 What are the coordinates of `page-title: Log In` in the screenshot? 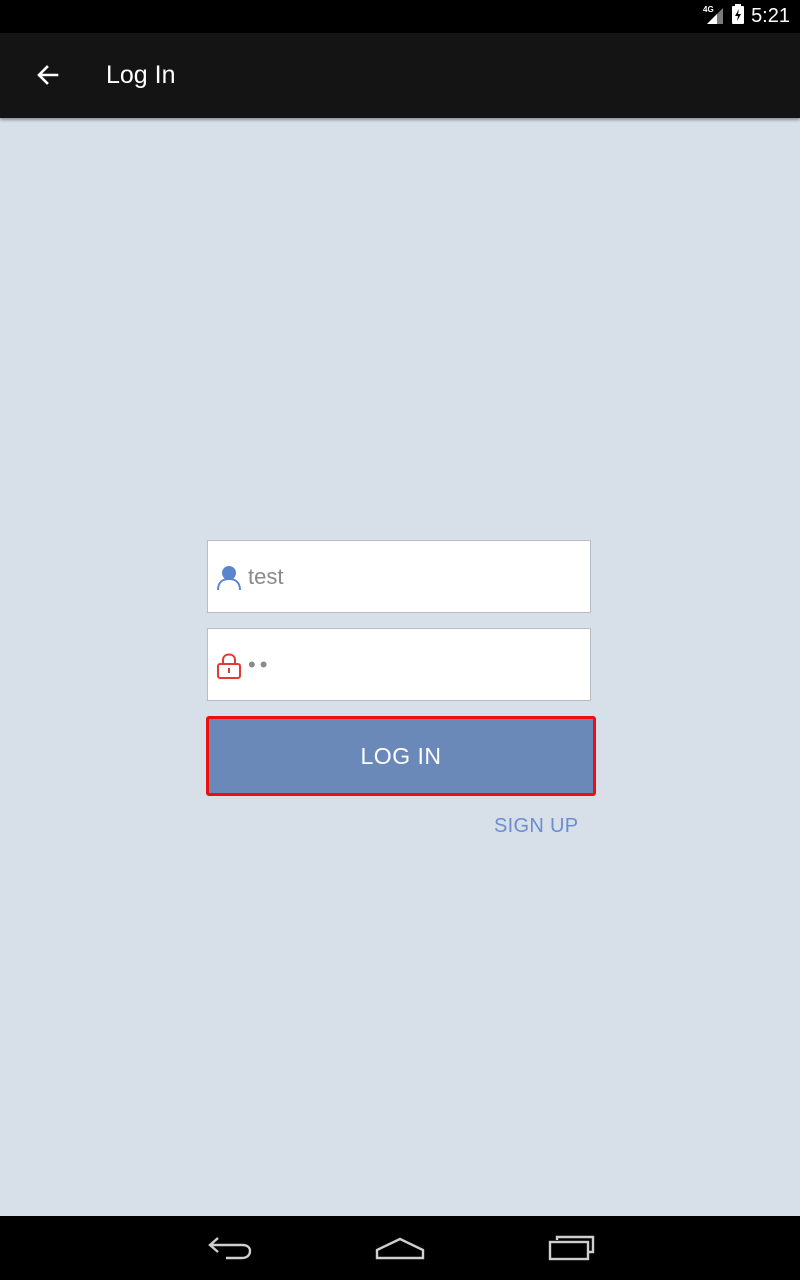 It's located at (141, 75).